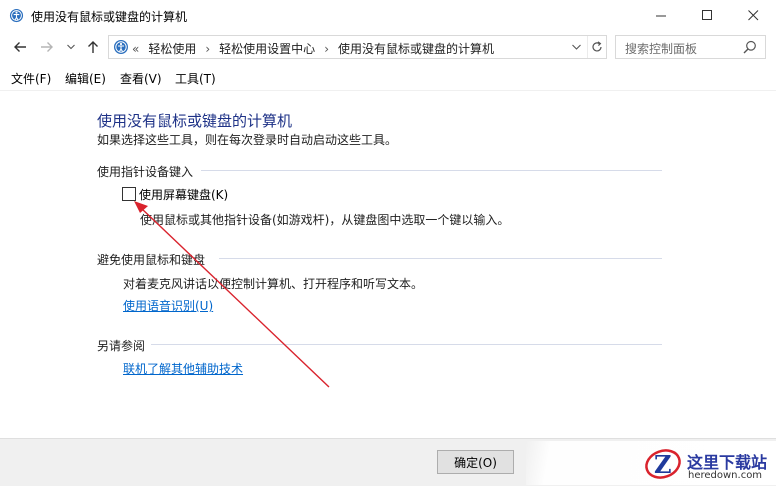  I want to click on up-arrow-icon, so click(93, 47).